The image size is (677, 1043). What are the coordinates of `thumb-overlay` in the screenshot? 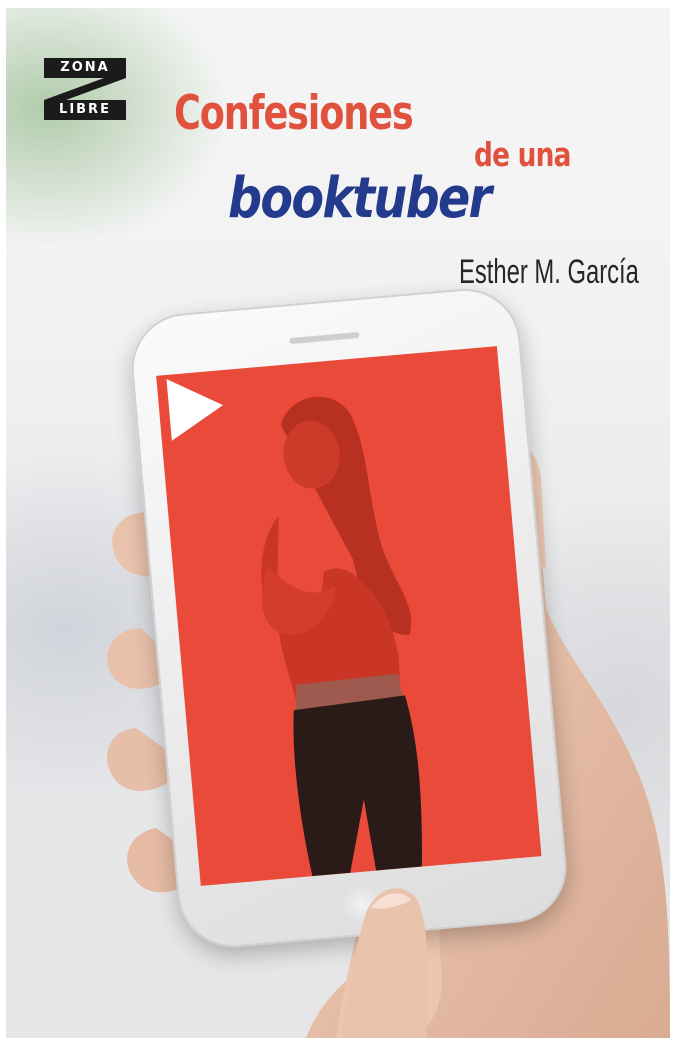 It's located at (384, 963).